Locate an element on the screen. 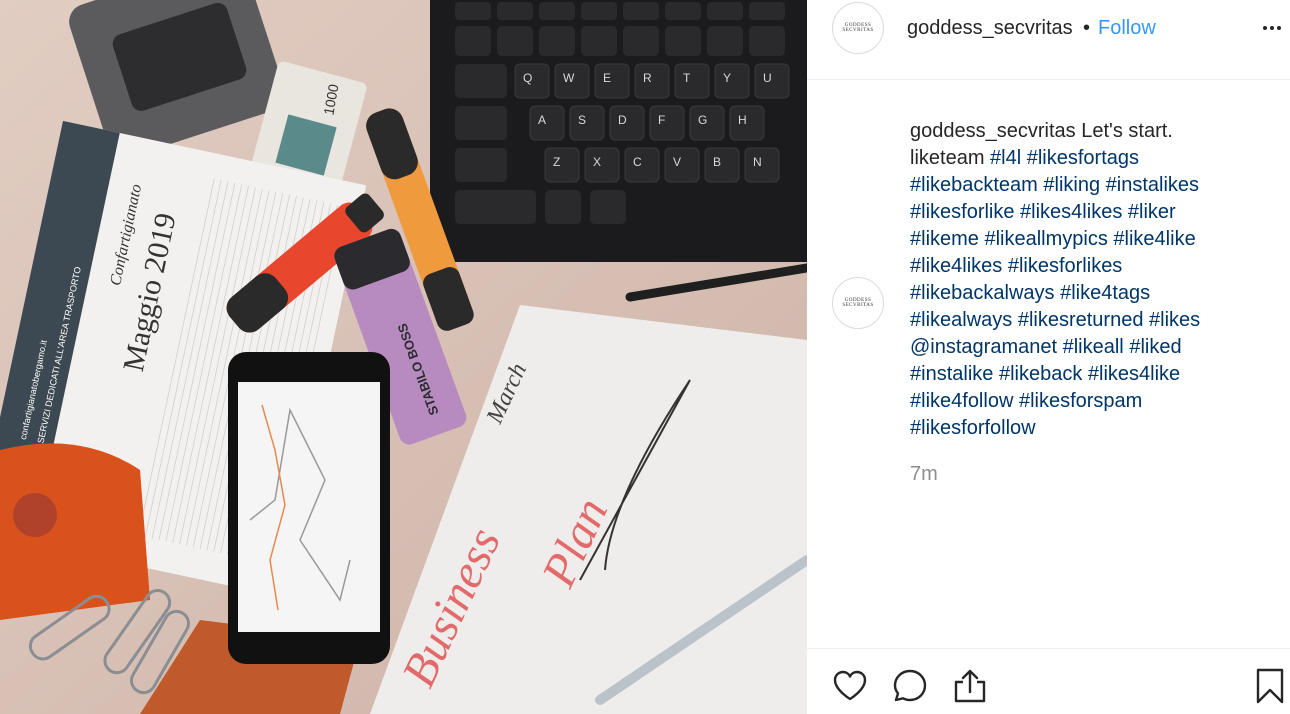 This screenshot has height=714, width=1290. action-bar is located at coordinates (1048, 681).